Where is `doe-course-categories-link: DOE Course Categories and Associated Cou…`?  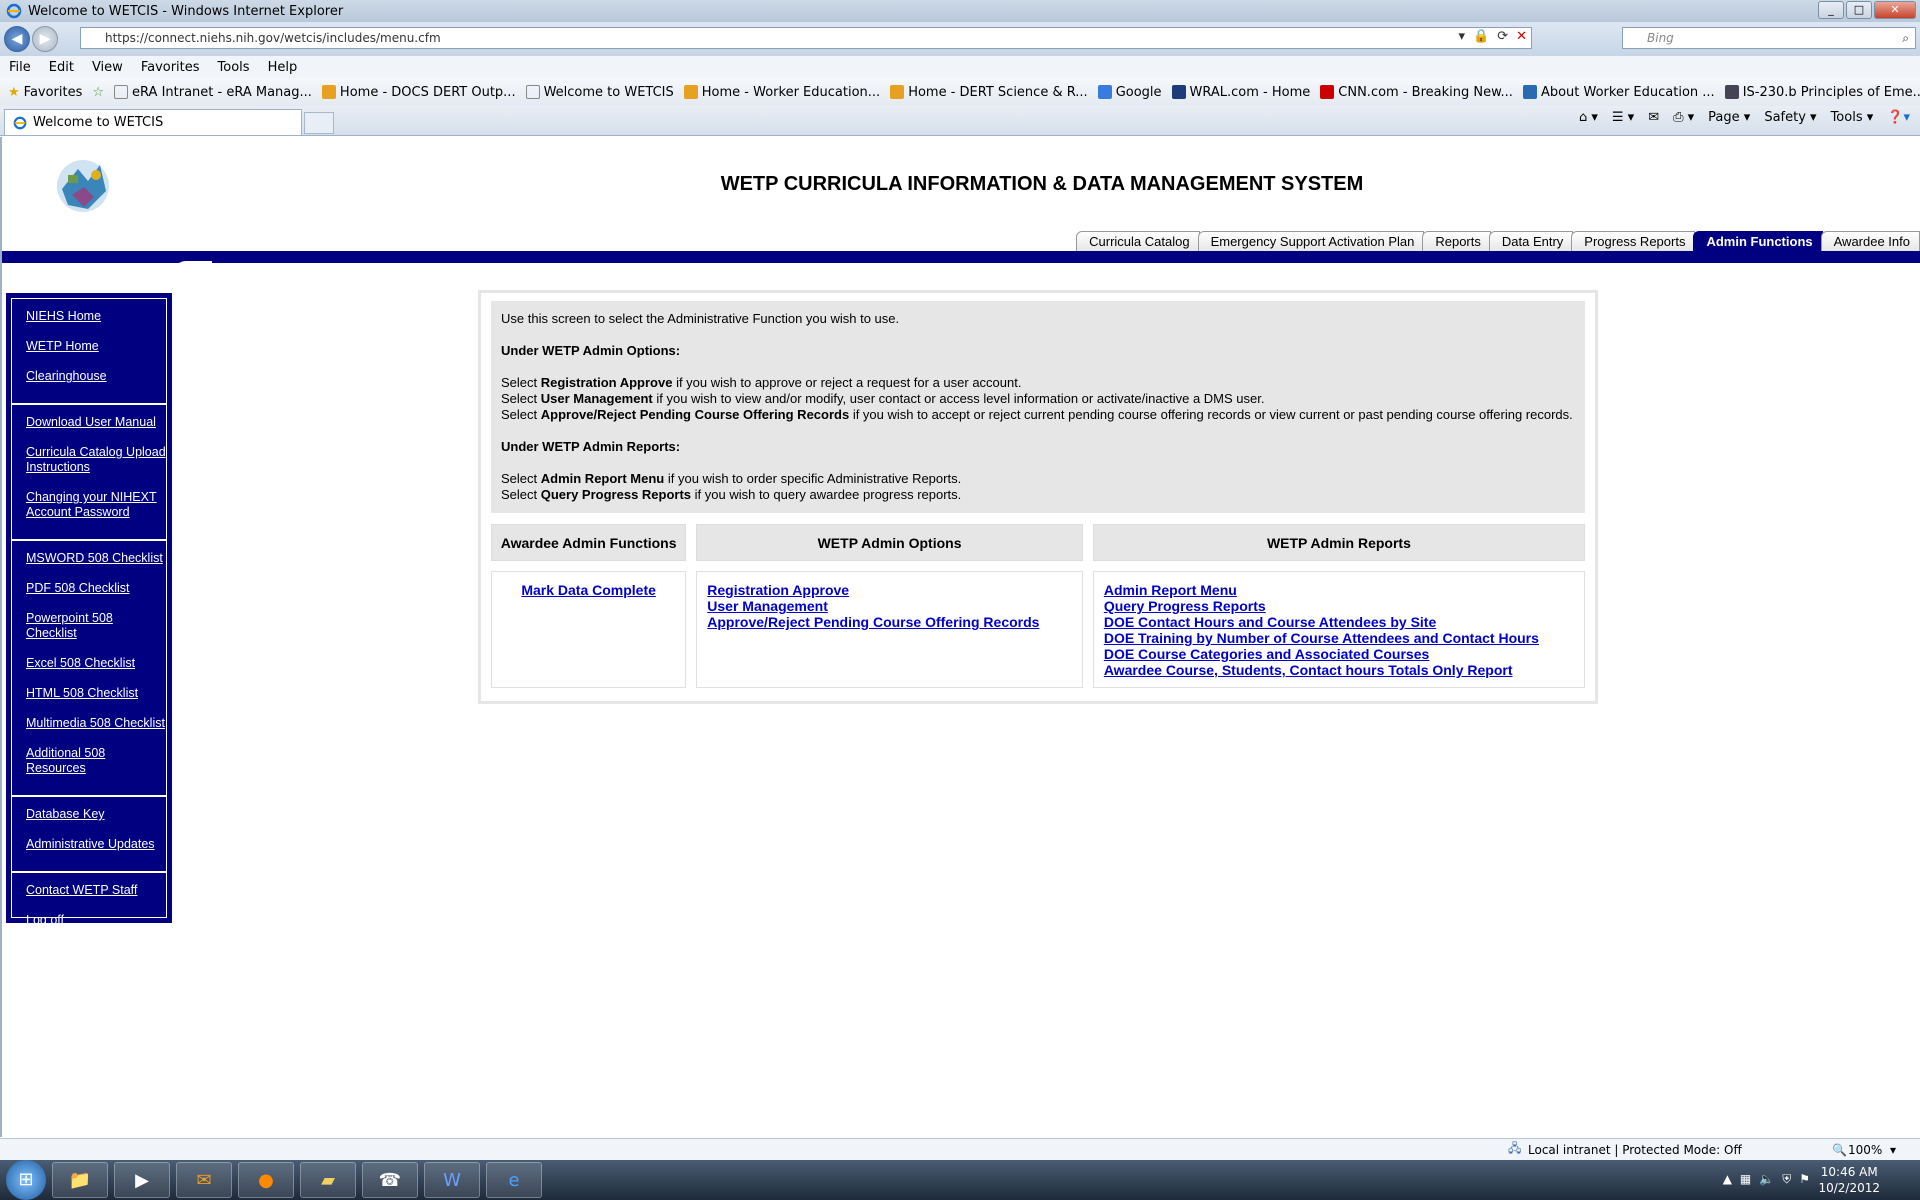
doe-course-categories-link: DOE Course Categories and Associated Cou… is located at coordinates (1339, 654).